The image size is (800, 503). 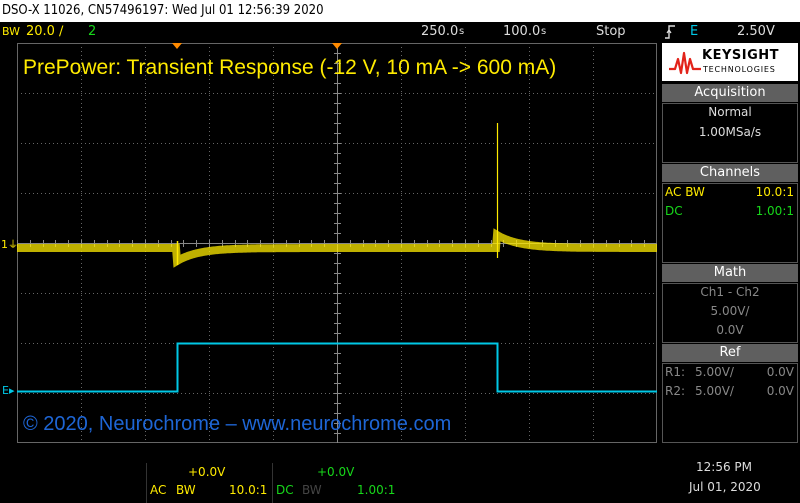 What do you see at coordinates (336, 472) in the screenshot?
I see `ch2-offset: +0.0V` at bounding box center [336, 472].